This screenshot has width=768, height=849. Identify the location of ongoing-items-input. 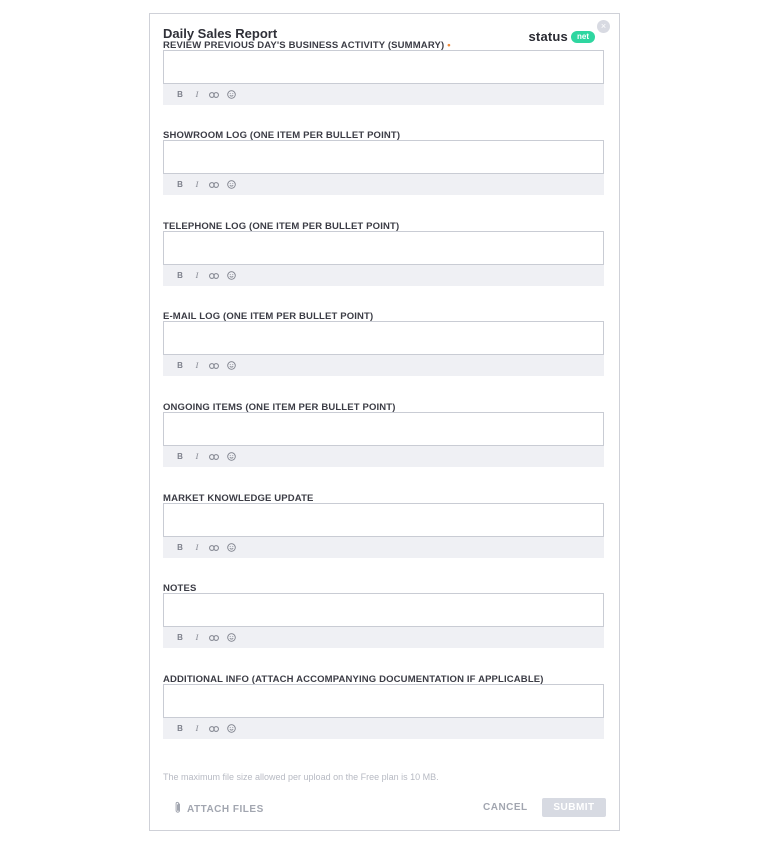
(383, 429).